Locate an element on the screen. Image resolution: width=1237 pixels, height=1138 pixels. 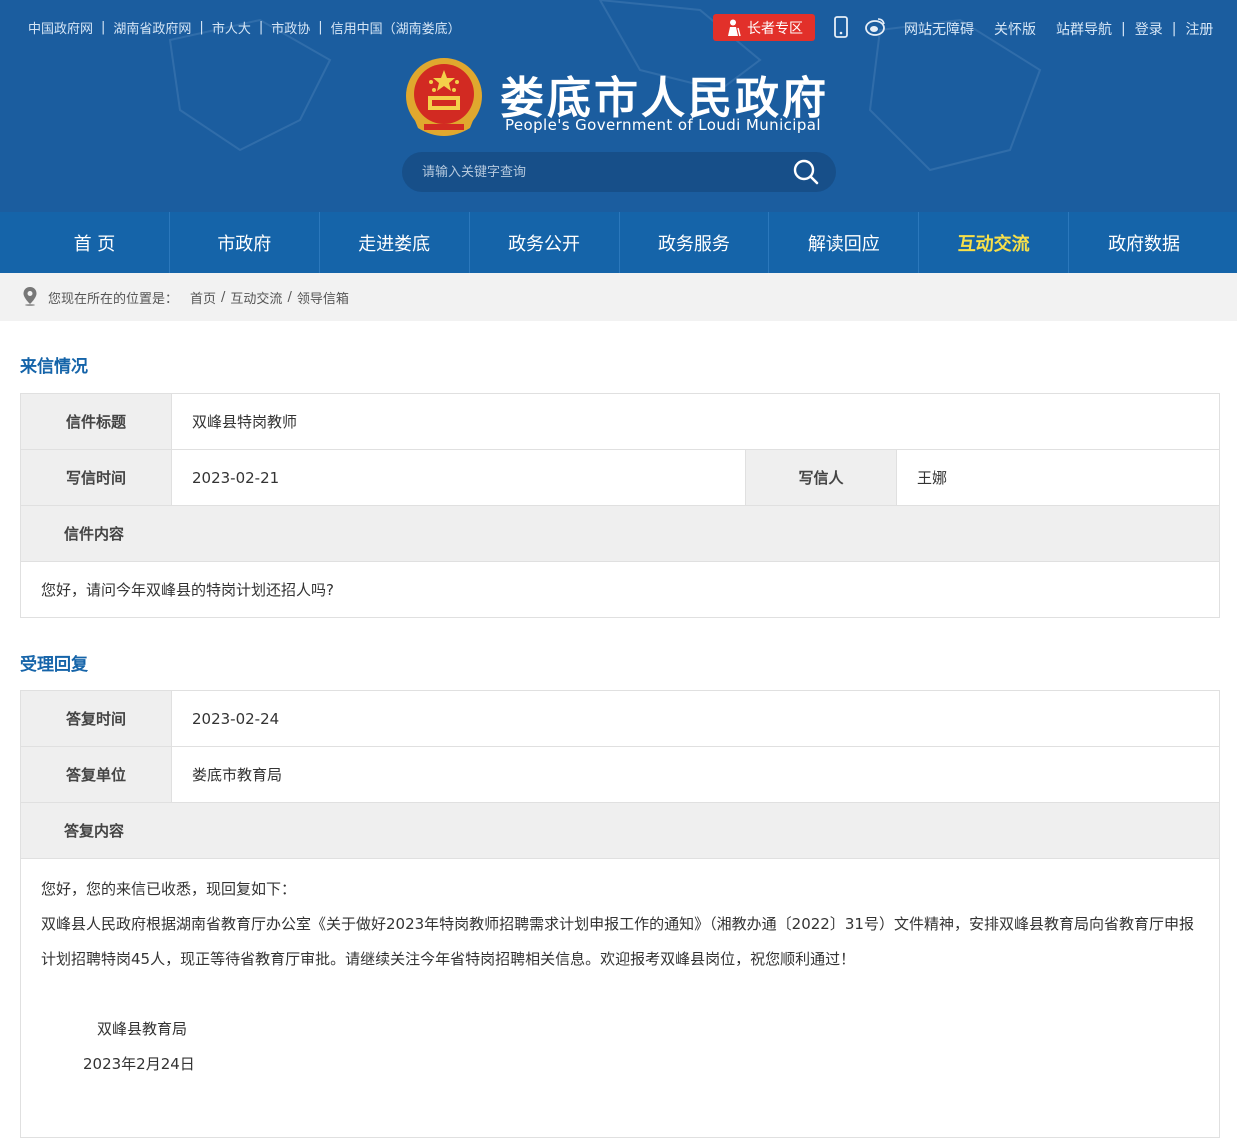
letter-time-label: 写信时间 is located at coordinates (96, 477).